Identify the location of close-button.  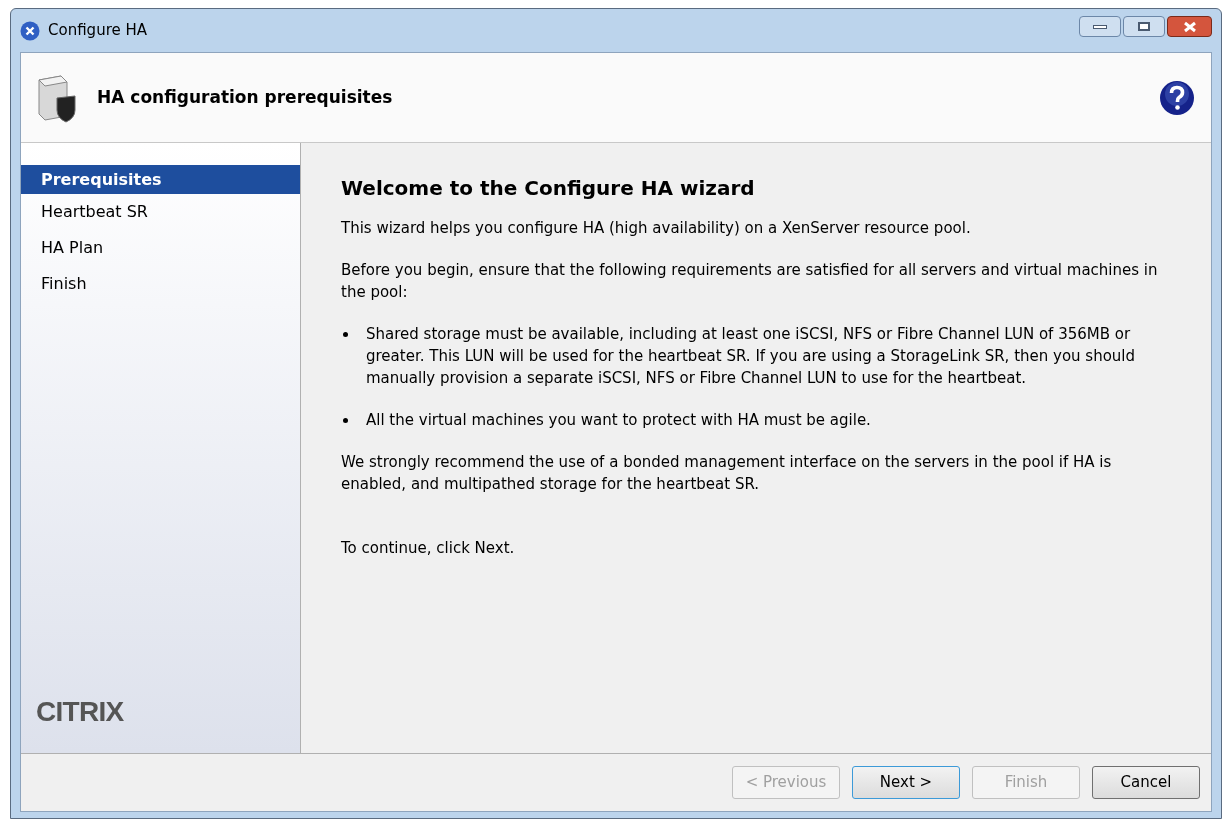
(1189, 26).